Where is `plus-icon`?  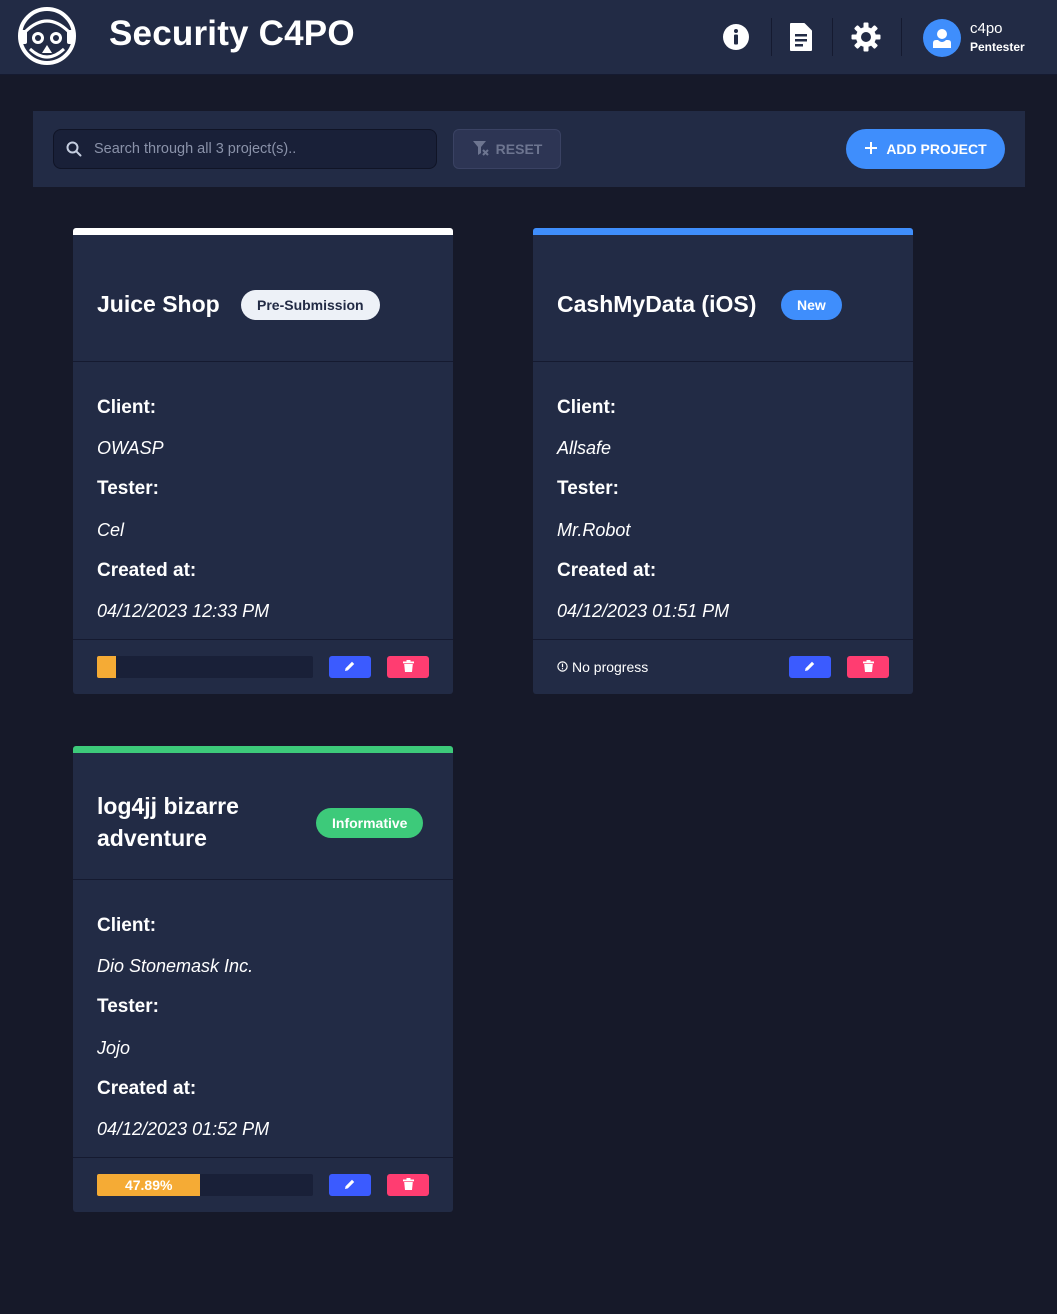 plus-icon is located at coordinates (871, 149).